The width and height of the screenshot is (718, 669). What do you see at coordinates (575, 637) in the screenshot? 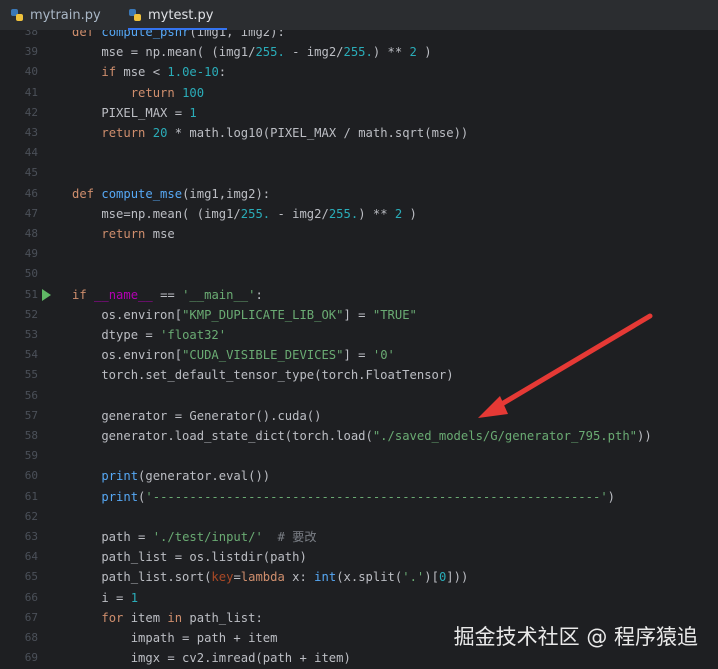
I see `watermark: 掘金技术社区 @ 程序猿追` at bounding box center [575, 637].